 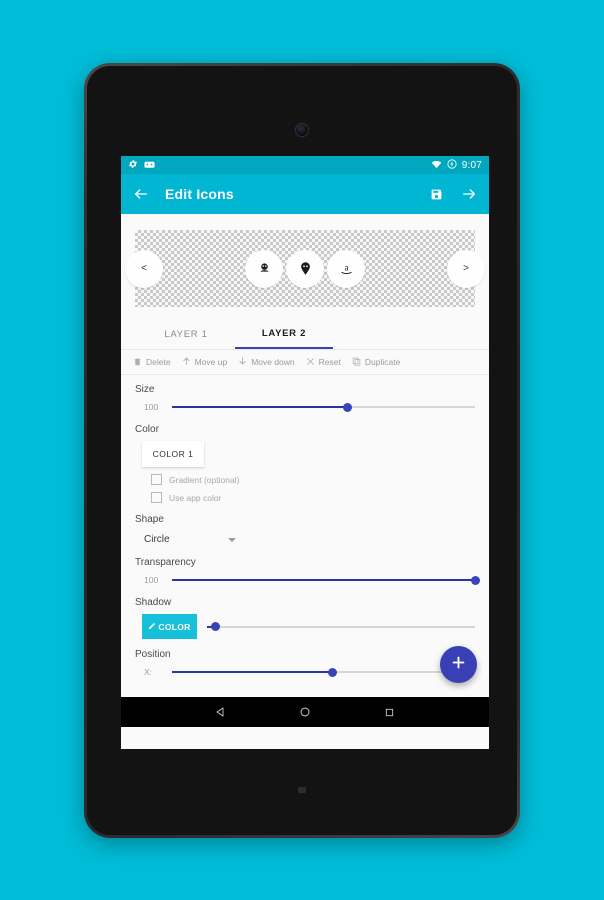 What do you see at coordinates (149, 519) in the screenshot?
I see `shape-label: Shape` at bounding box center [149, 519].